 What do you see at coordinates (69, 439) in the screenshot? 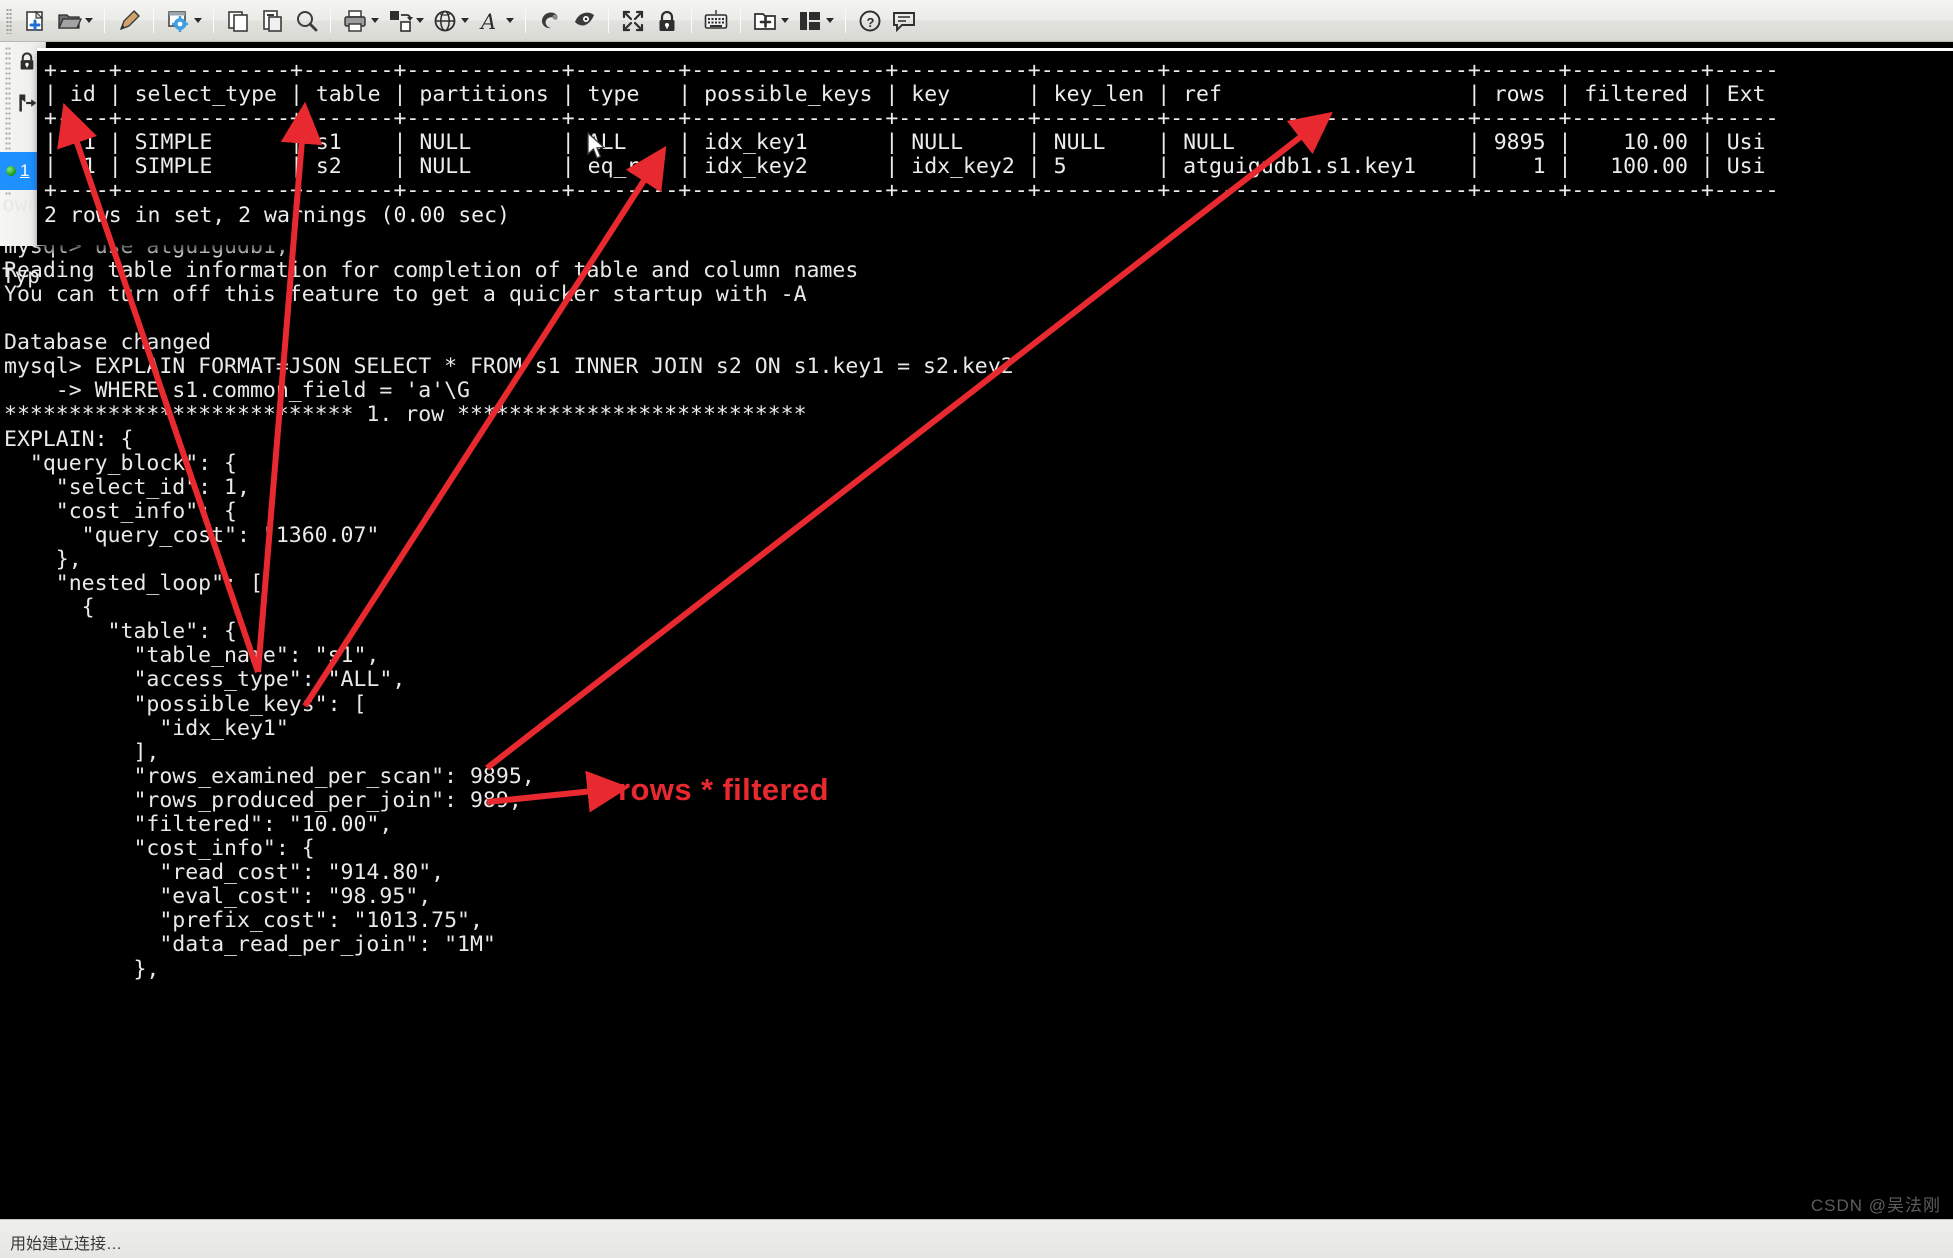
I see `terminal-line: EXPLAIN: {` at bounding box center [69, 439].